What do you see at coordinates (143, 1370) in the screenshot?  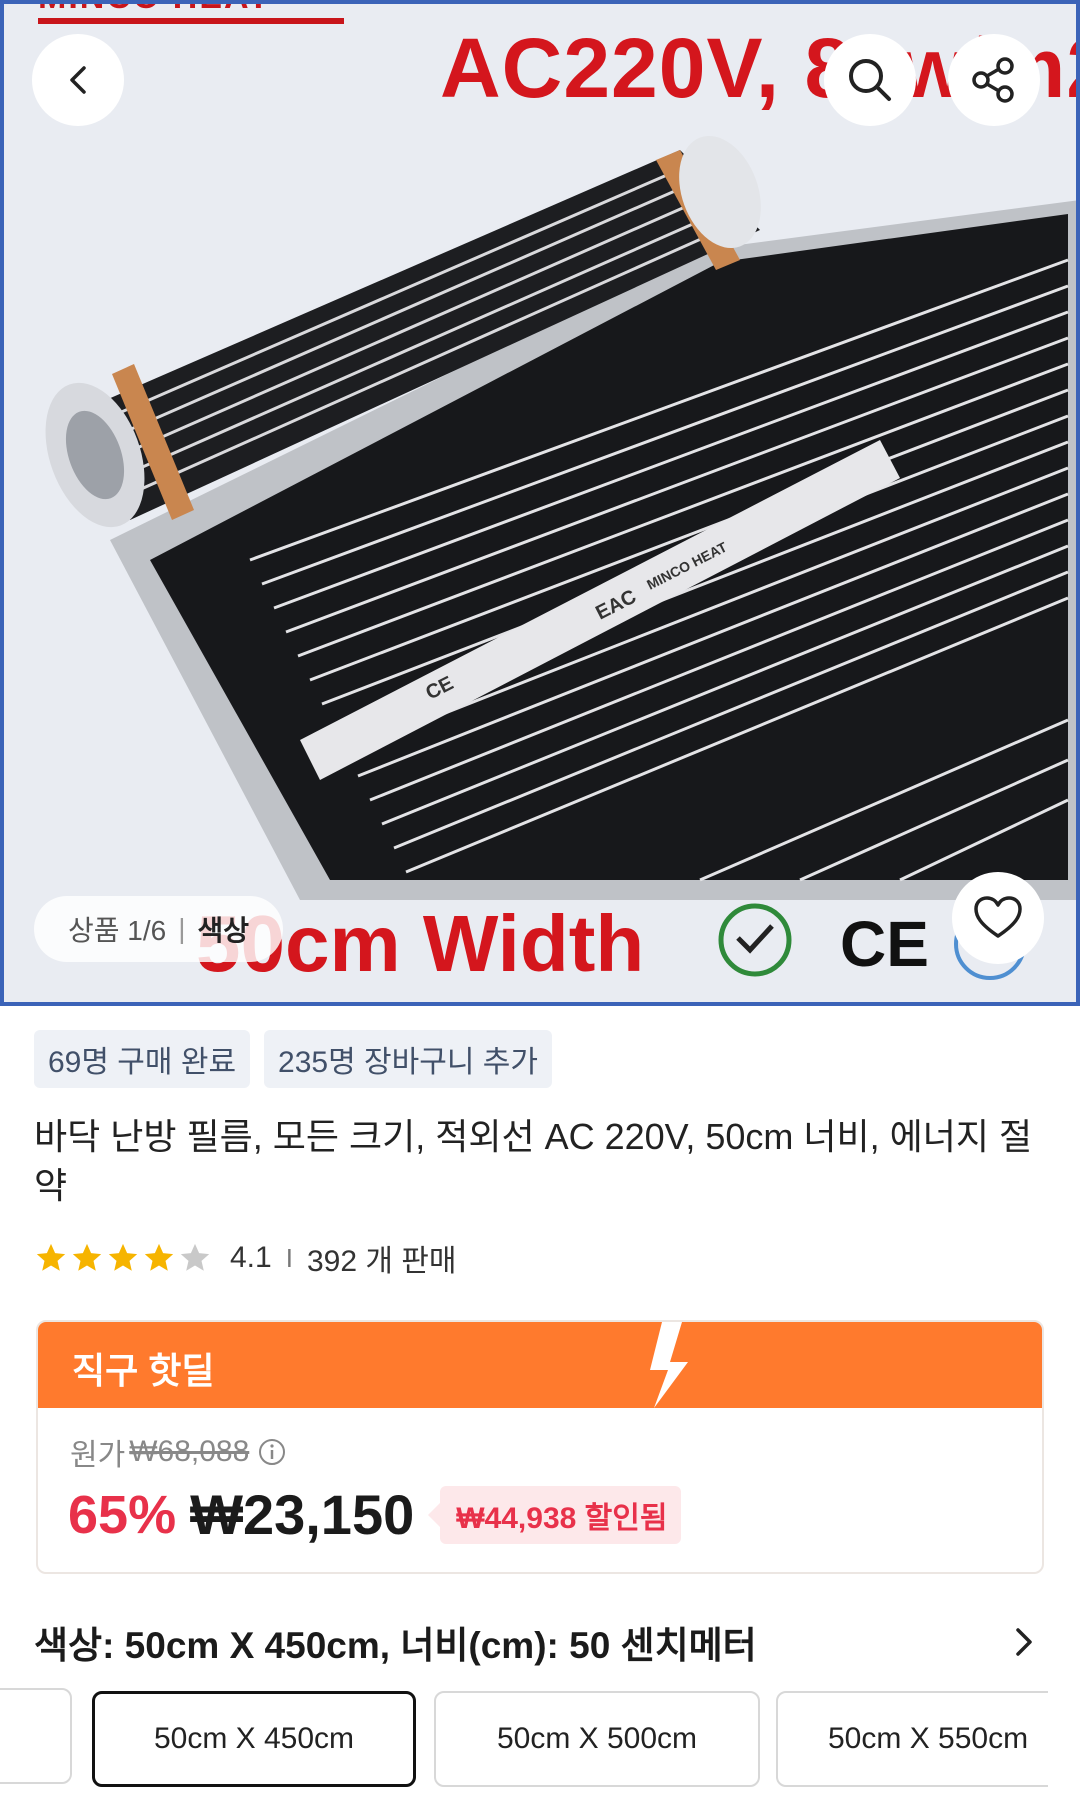 I see `deal-title: 직구 핫딜` at bounding box center [143, 1370].